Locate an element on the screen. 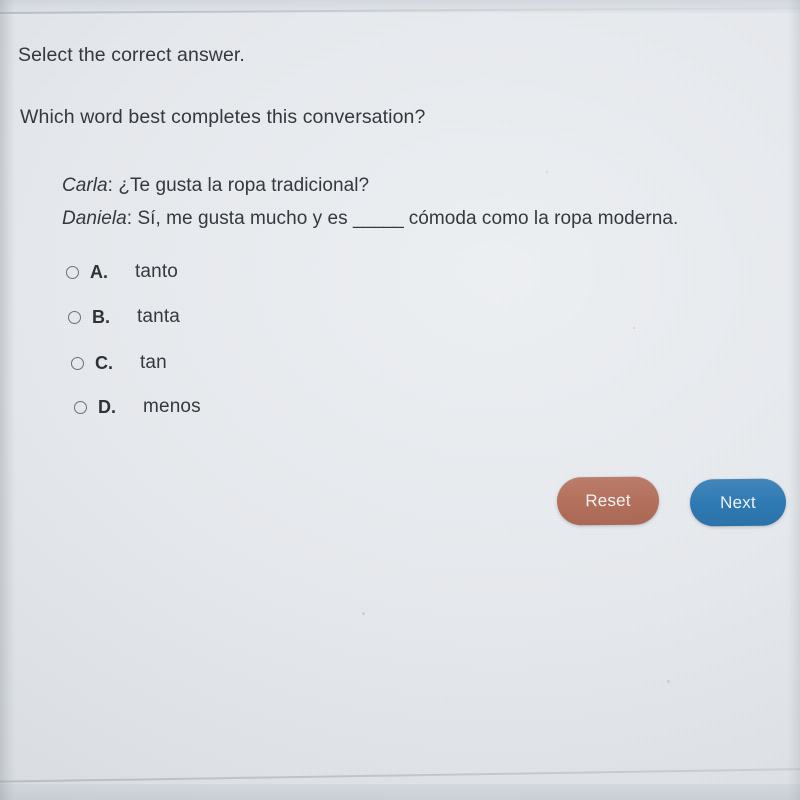 The height and width of the screenshot is (800, 800). radio-button-icon-c is located at coordinates (77, 363).